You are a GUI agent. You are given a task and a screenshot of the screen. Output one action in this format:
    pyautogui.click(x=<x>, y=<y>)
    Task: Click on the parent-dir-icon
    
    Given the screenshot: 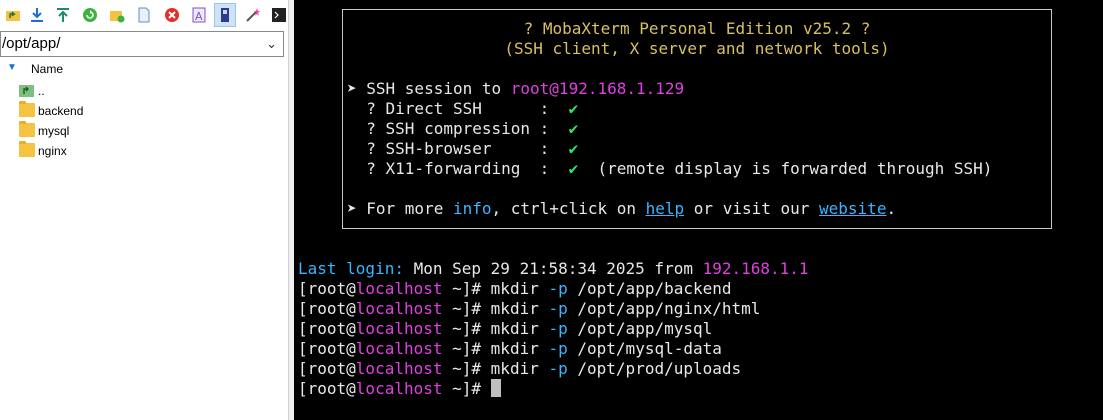 What is the action you would take?
    pyautogui.click(x=13, y=15)
    